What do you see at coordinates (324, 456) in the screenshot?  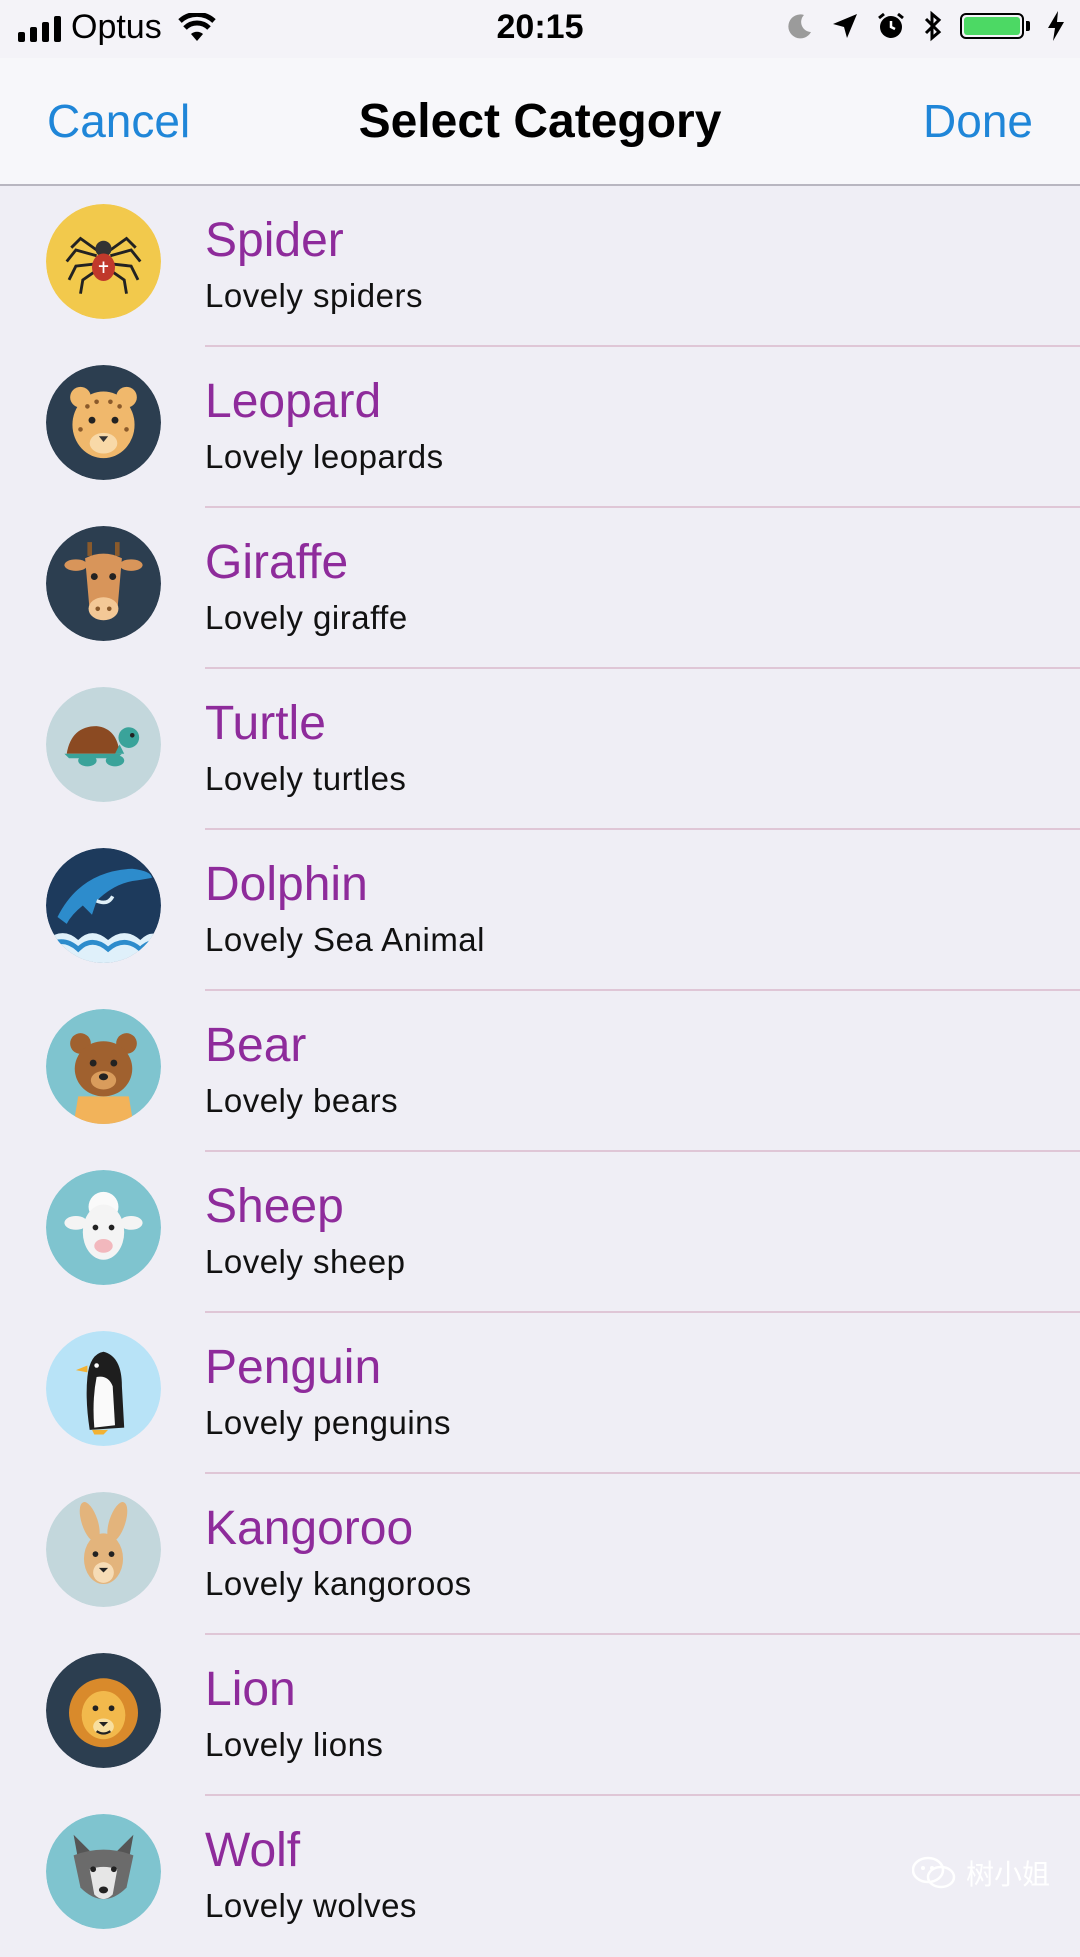 I see `category-subtitle: Lovely leopards` at bounding box center [324, 456].